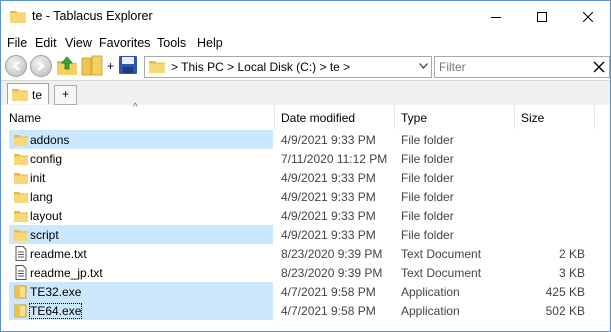  Describe the element at coordinates (17, 43) in the screenshot. I see `menu-file: File` at that location.